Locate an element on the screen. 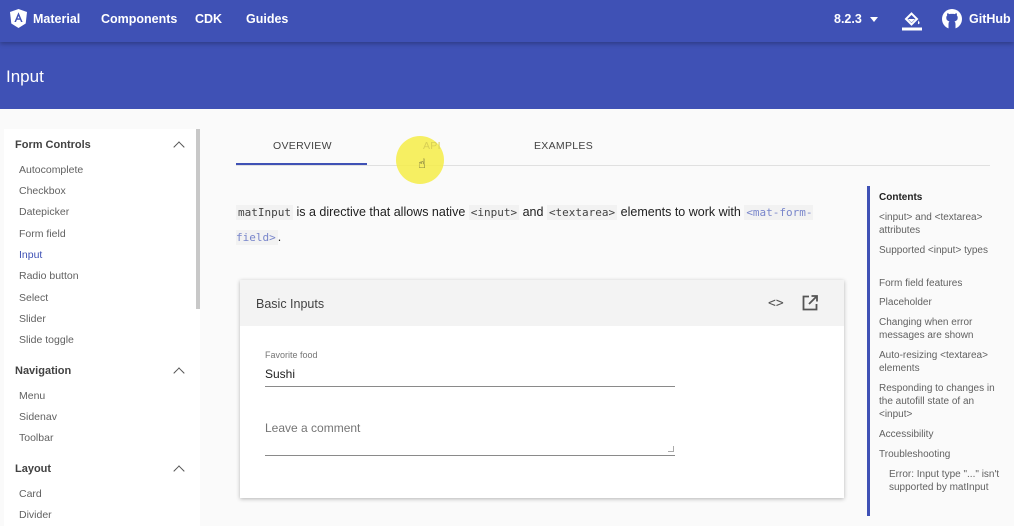 The image size is (1014, 526). intro-text: . is located at coordinates (279, 237).